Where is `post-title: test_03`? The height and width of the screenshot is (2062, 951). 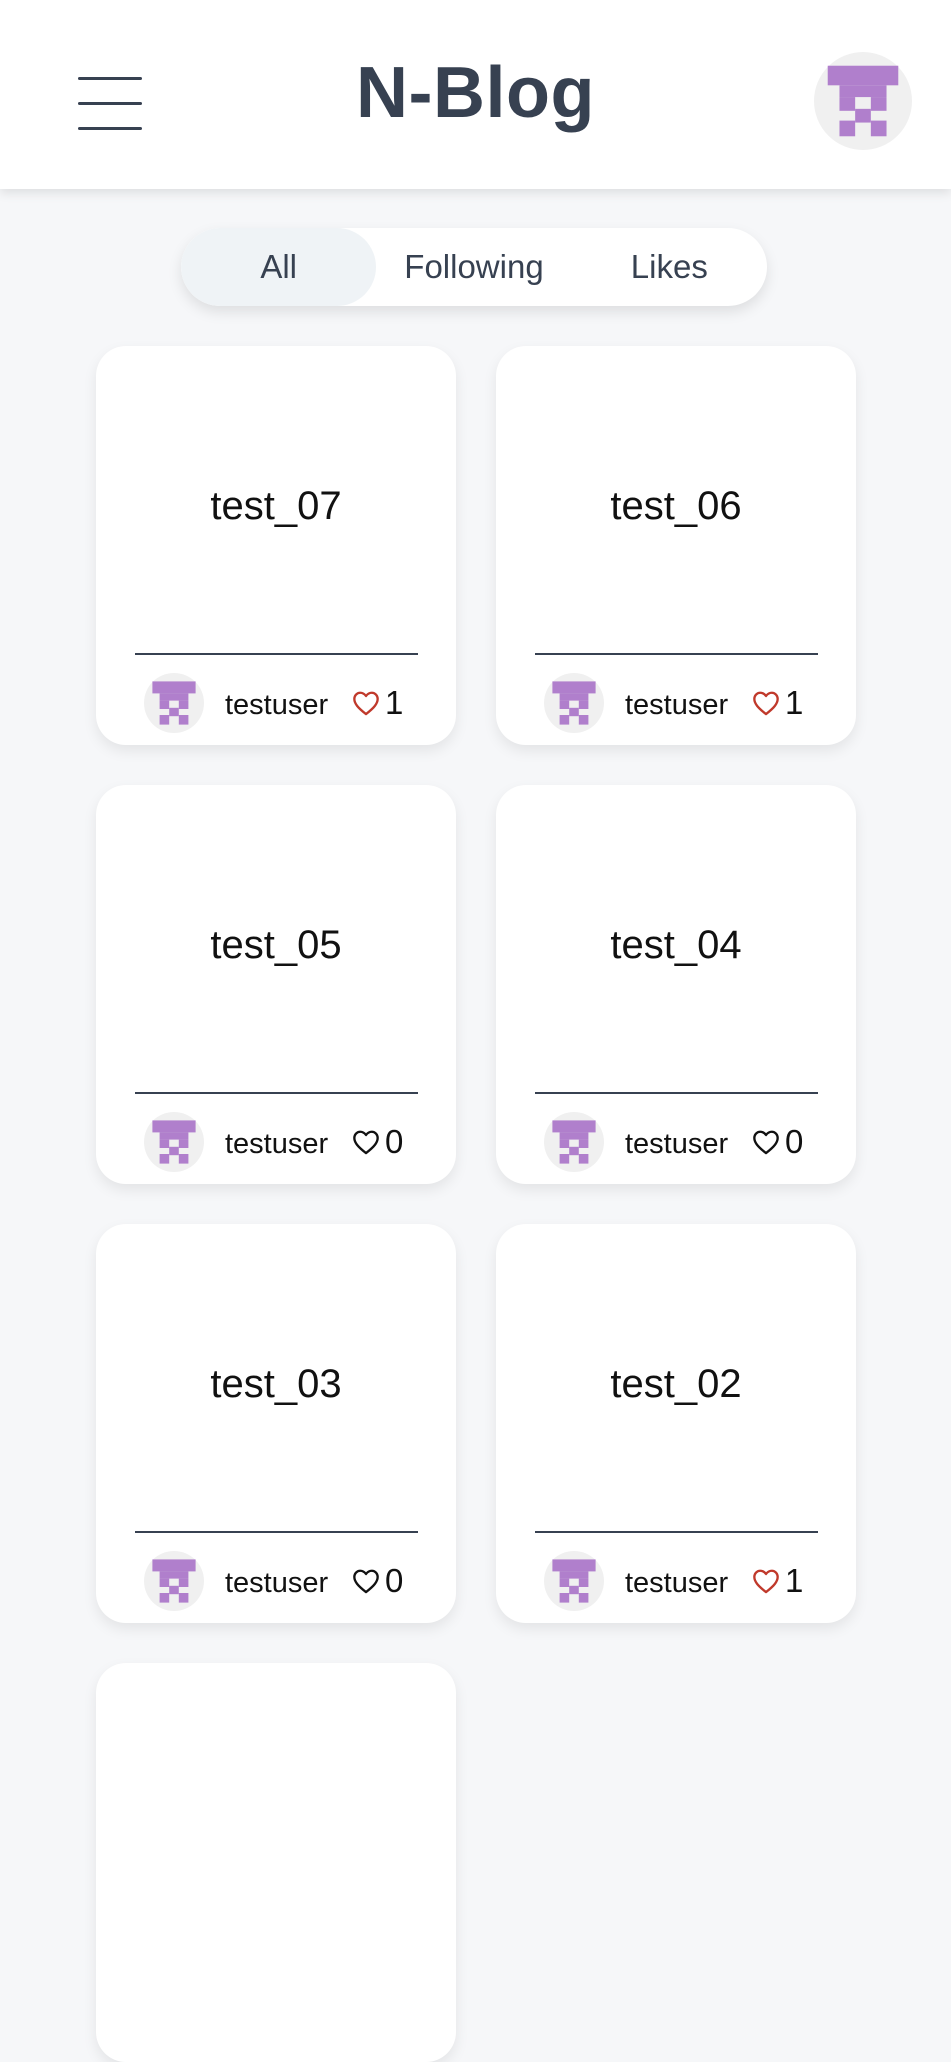 post-title: test_03 is located at coordinates (276, 1383).